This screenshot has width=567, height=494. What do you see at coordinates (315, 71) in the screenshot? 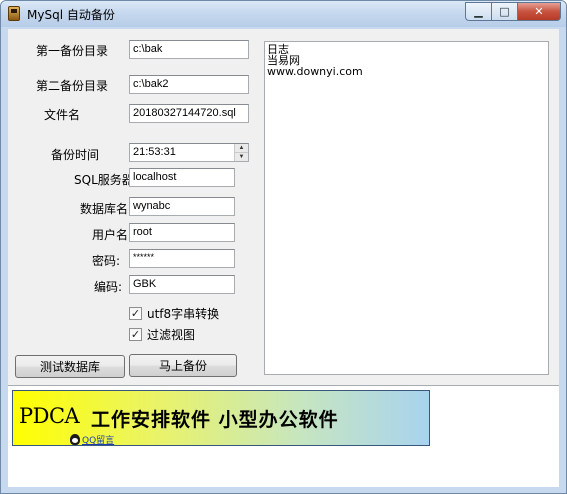
I see `log-line: www.downyi.com` at bounding box center [315, 71].